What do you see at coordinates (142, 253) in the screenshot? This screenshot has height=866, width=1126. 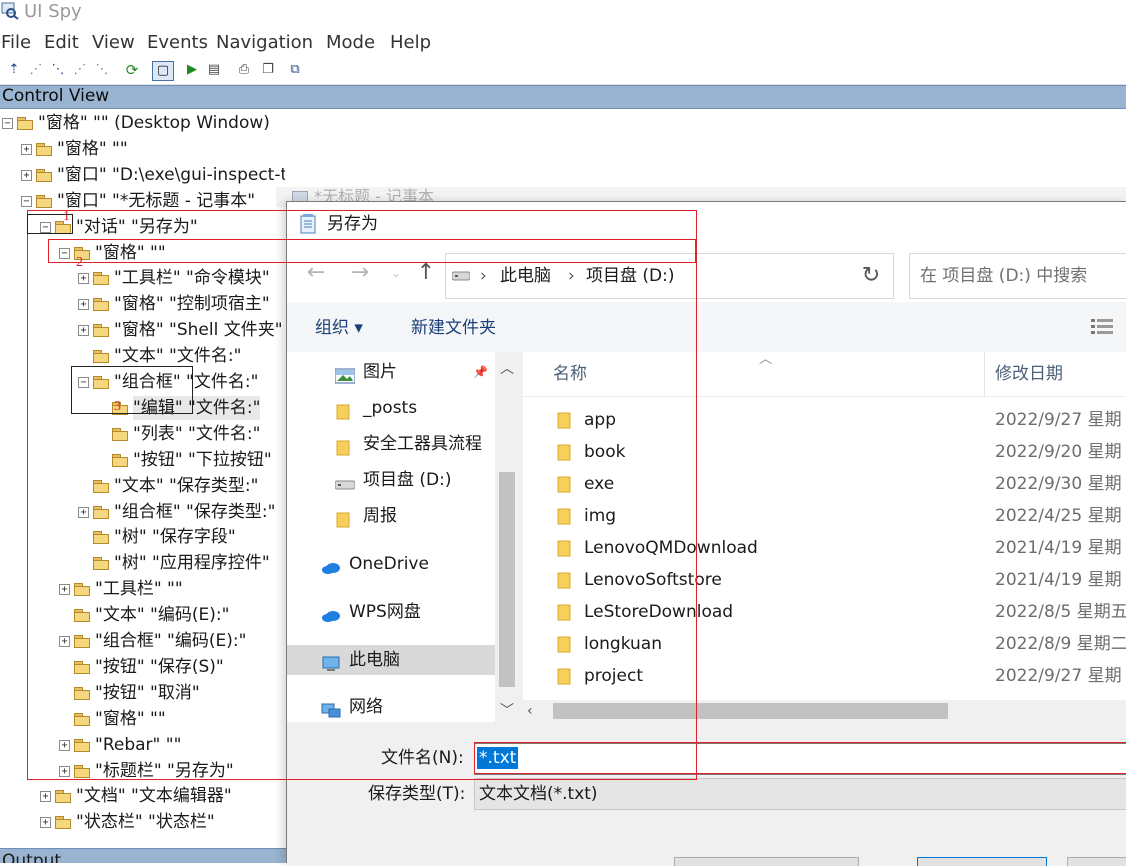 I see `tree-item: − "窗格" ""` at bounding box center [142, 253].